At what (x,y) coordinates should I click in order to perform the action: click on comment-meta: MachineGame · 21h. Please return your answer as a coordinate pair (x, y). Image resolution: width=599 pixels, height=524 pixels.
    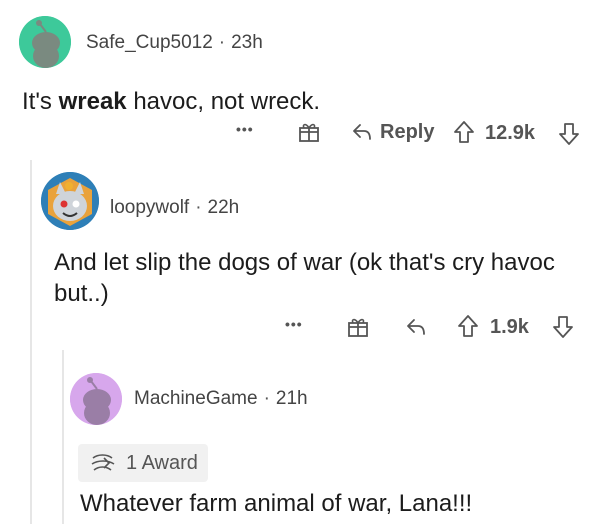
    Looking at the image, I should click on (221, 399).